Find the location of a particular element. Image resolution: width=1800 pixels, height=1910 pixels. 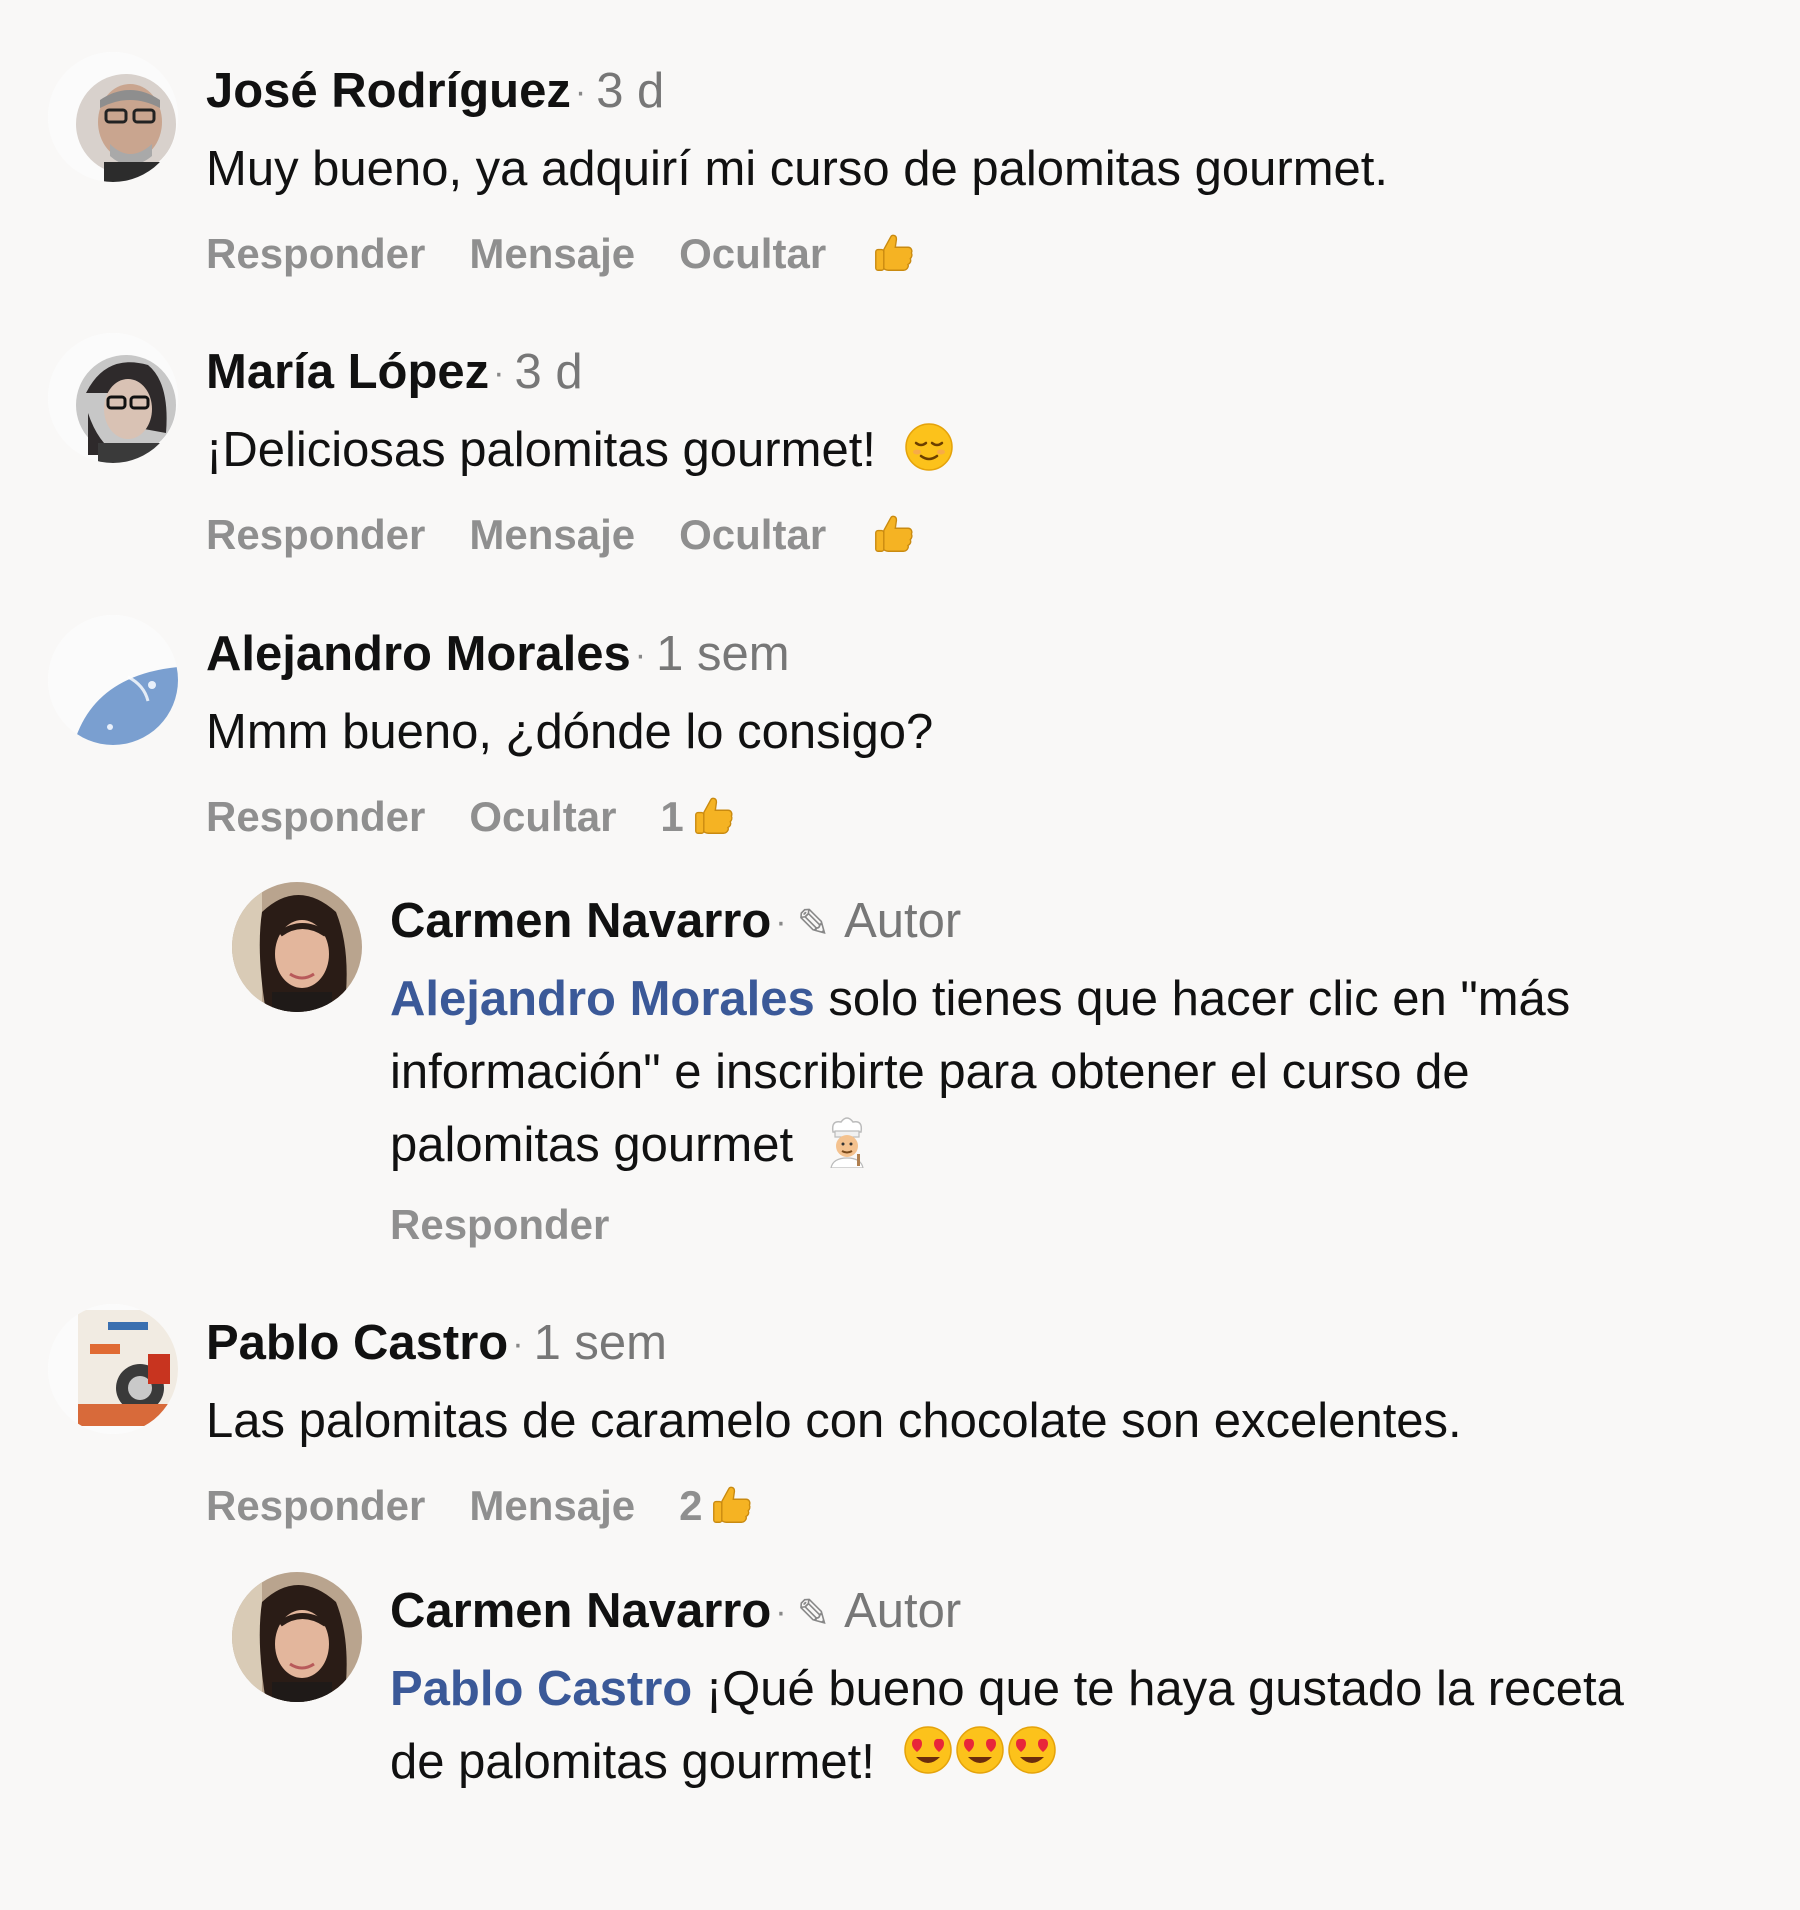

avatar is located at coordinates (297, 1637).